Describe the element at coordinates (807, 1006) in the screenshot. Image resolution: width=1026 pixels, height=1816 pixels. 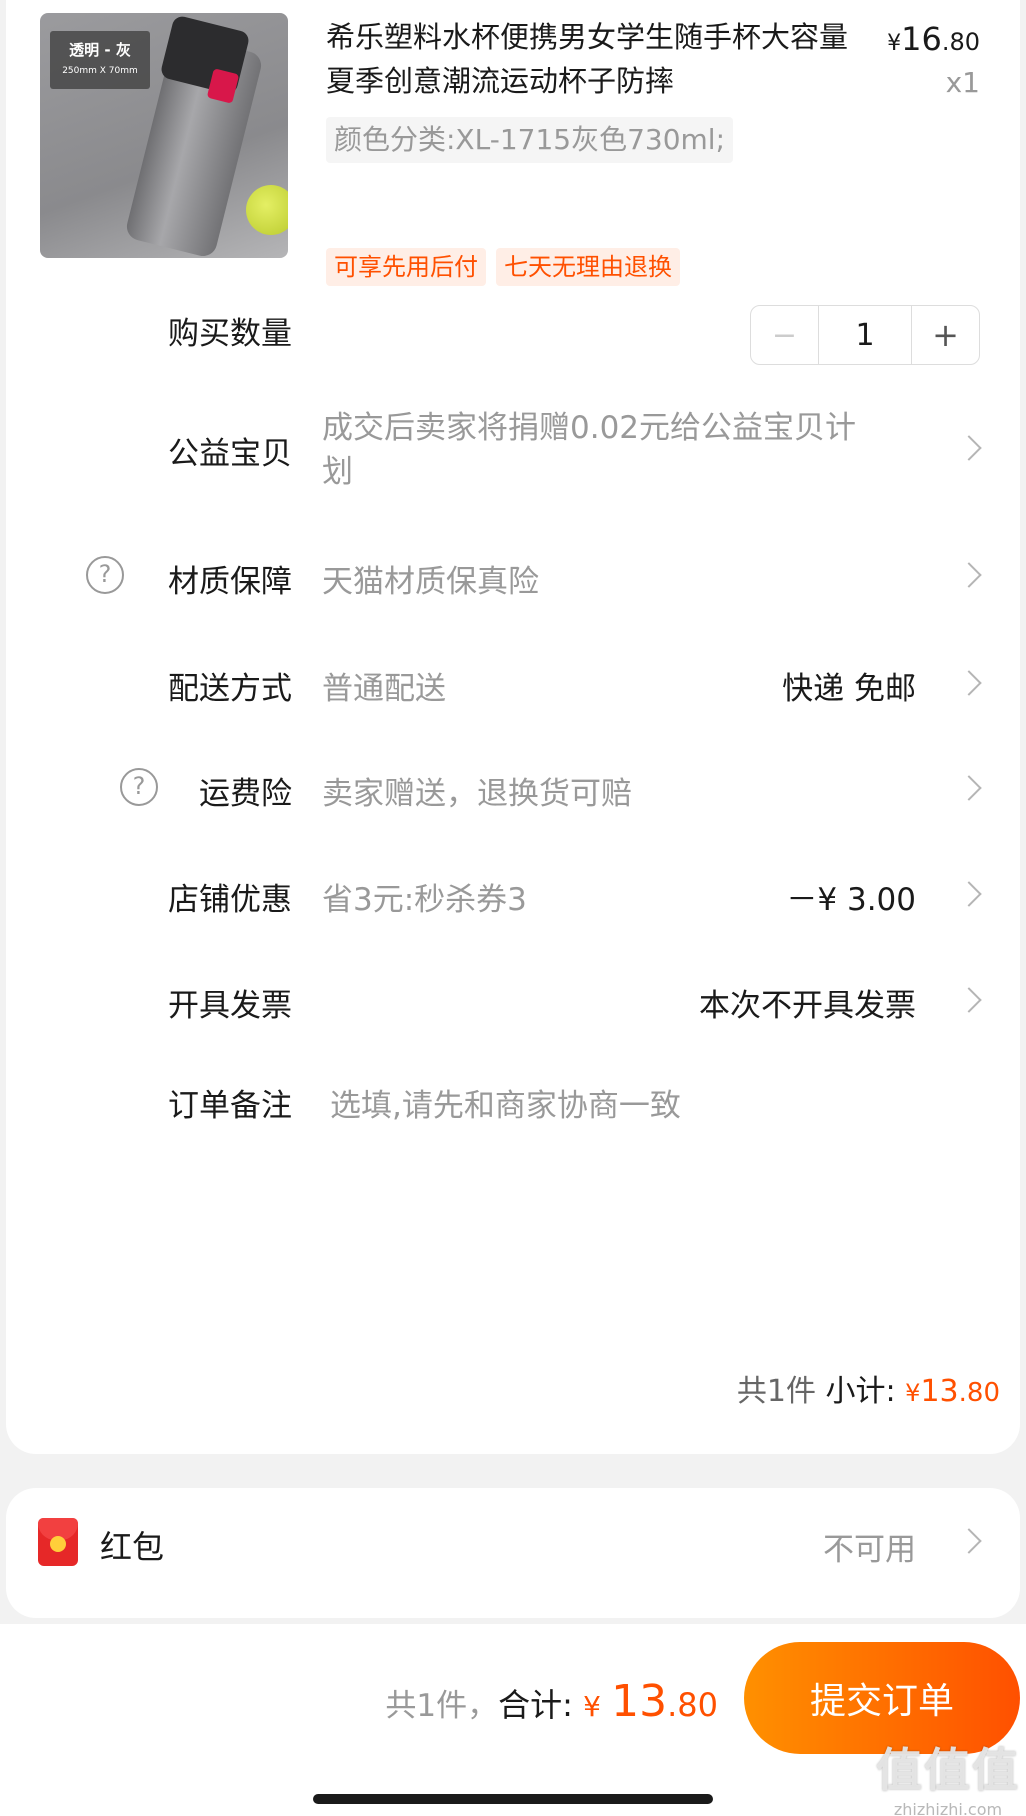
I see `invoice-status: 本次不开具发票` at that location.